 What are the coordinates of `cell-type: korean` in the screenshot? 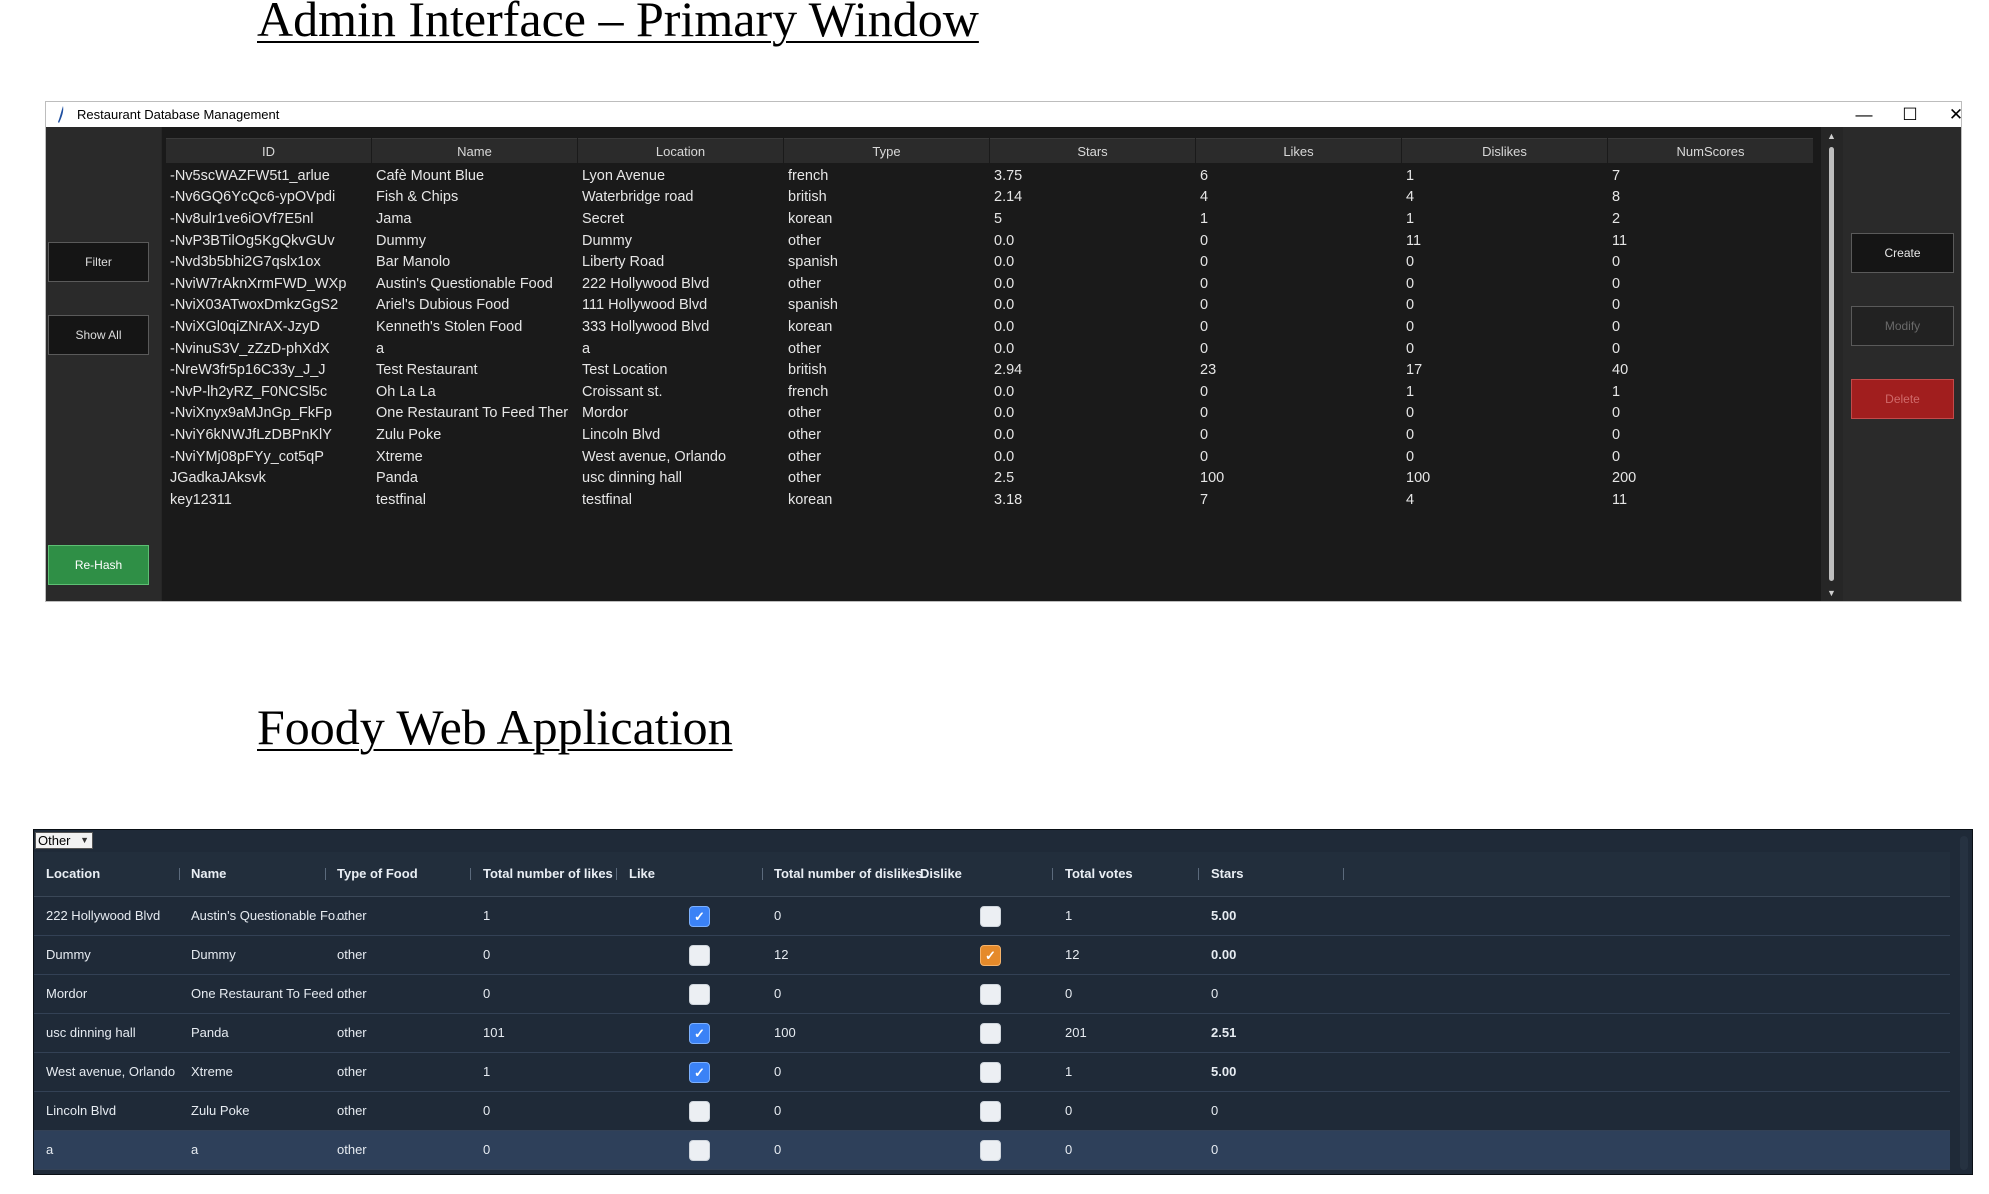 It's located at (810, 499).